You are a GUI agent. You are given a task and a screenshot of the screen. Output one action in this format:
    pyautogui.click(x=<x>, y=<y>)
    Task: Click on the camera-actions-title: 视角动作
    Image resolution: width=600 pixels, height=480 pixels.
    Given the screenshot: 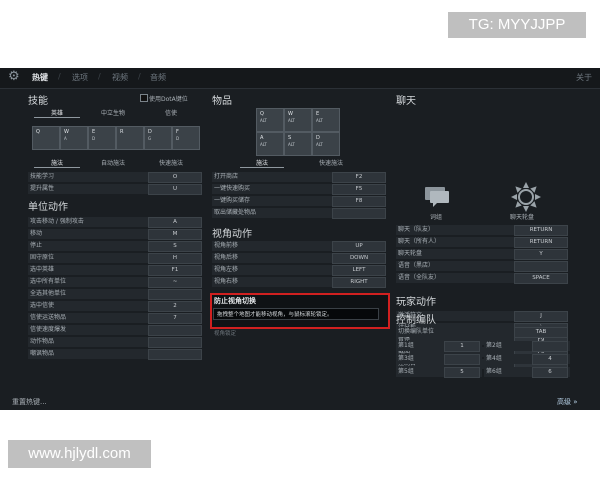 What is the action you would take?
    pyautogui.click(x=232, y=234)
    